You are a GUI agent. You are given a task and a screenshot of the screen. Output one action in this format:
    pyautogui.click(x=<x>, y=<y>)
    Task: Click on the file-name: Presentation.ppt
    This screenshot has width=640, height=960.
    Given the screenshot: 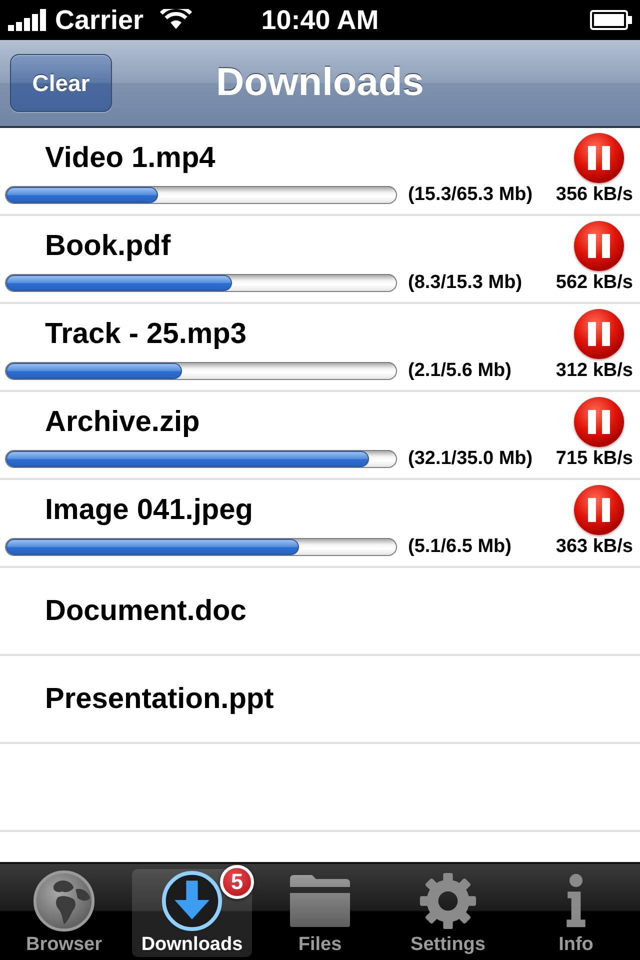 What is the action you would take?
    pyautogui.click(x=159, y=699)
    